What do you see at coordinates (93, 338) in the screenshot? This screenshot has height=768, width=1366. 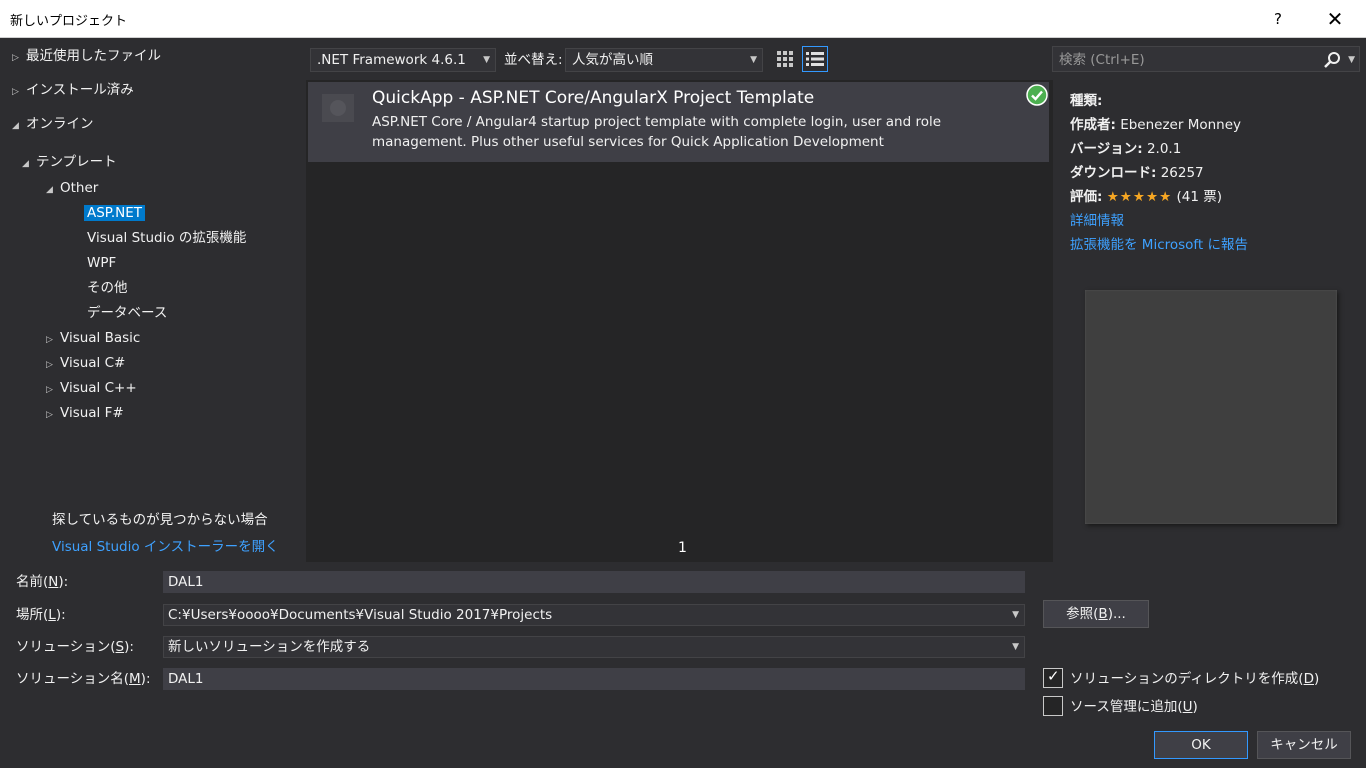 I see `tree-item-visual-basic: ▷ Visual Basic` at bounding box center [93, 338].